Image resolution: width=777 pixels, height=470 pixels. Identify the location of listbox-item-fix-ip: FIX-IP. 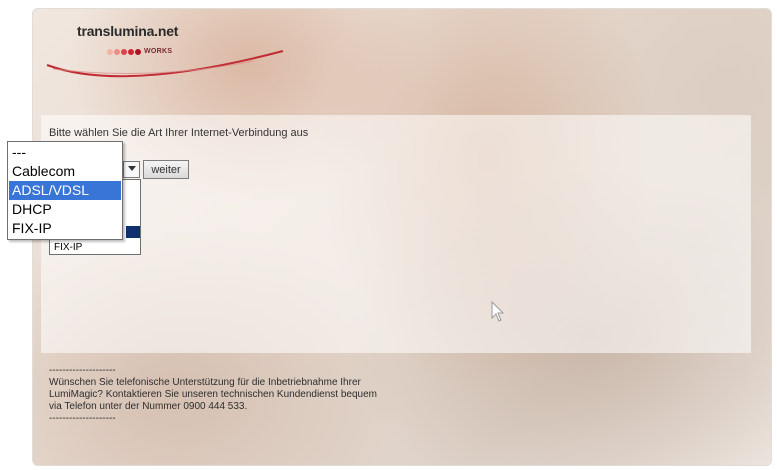
(68, 247).